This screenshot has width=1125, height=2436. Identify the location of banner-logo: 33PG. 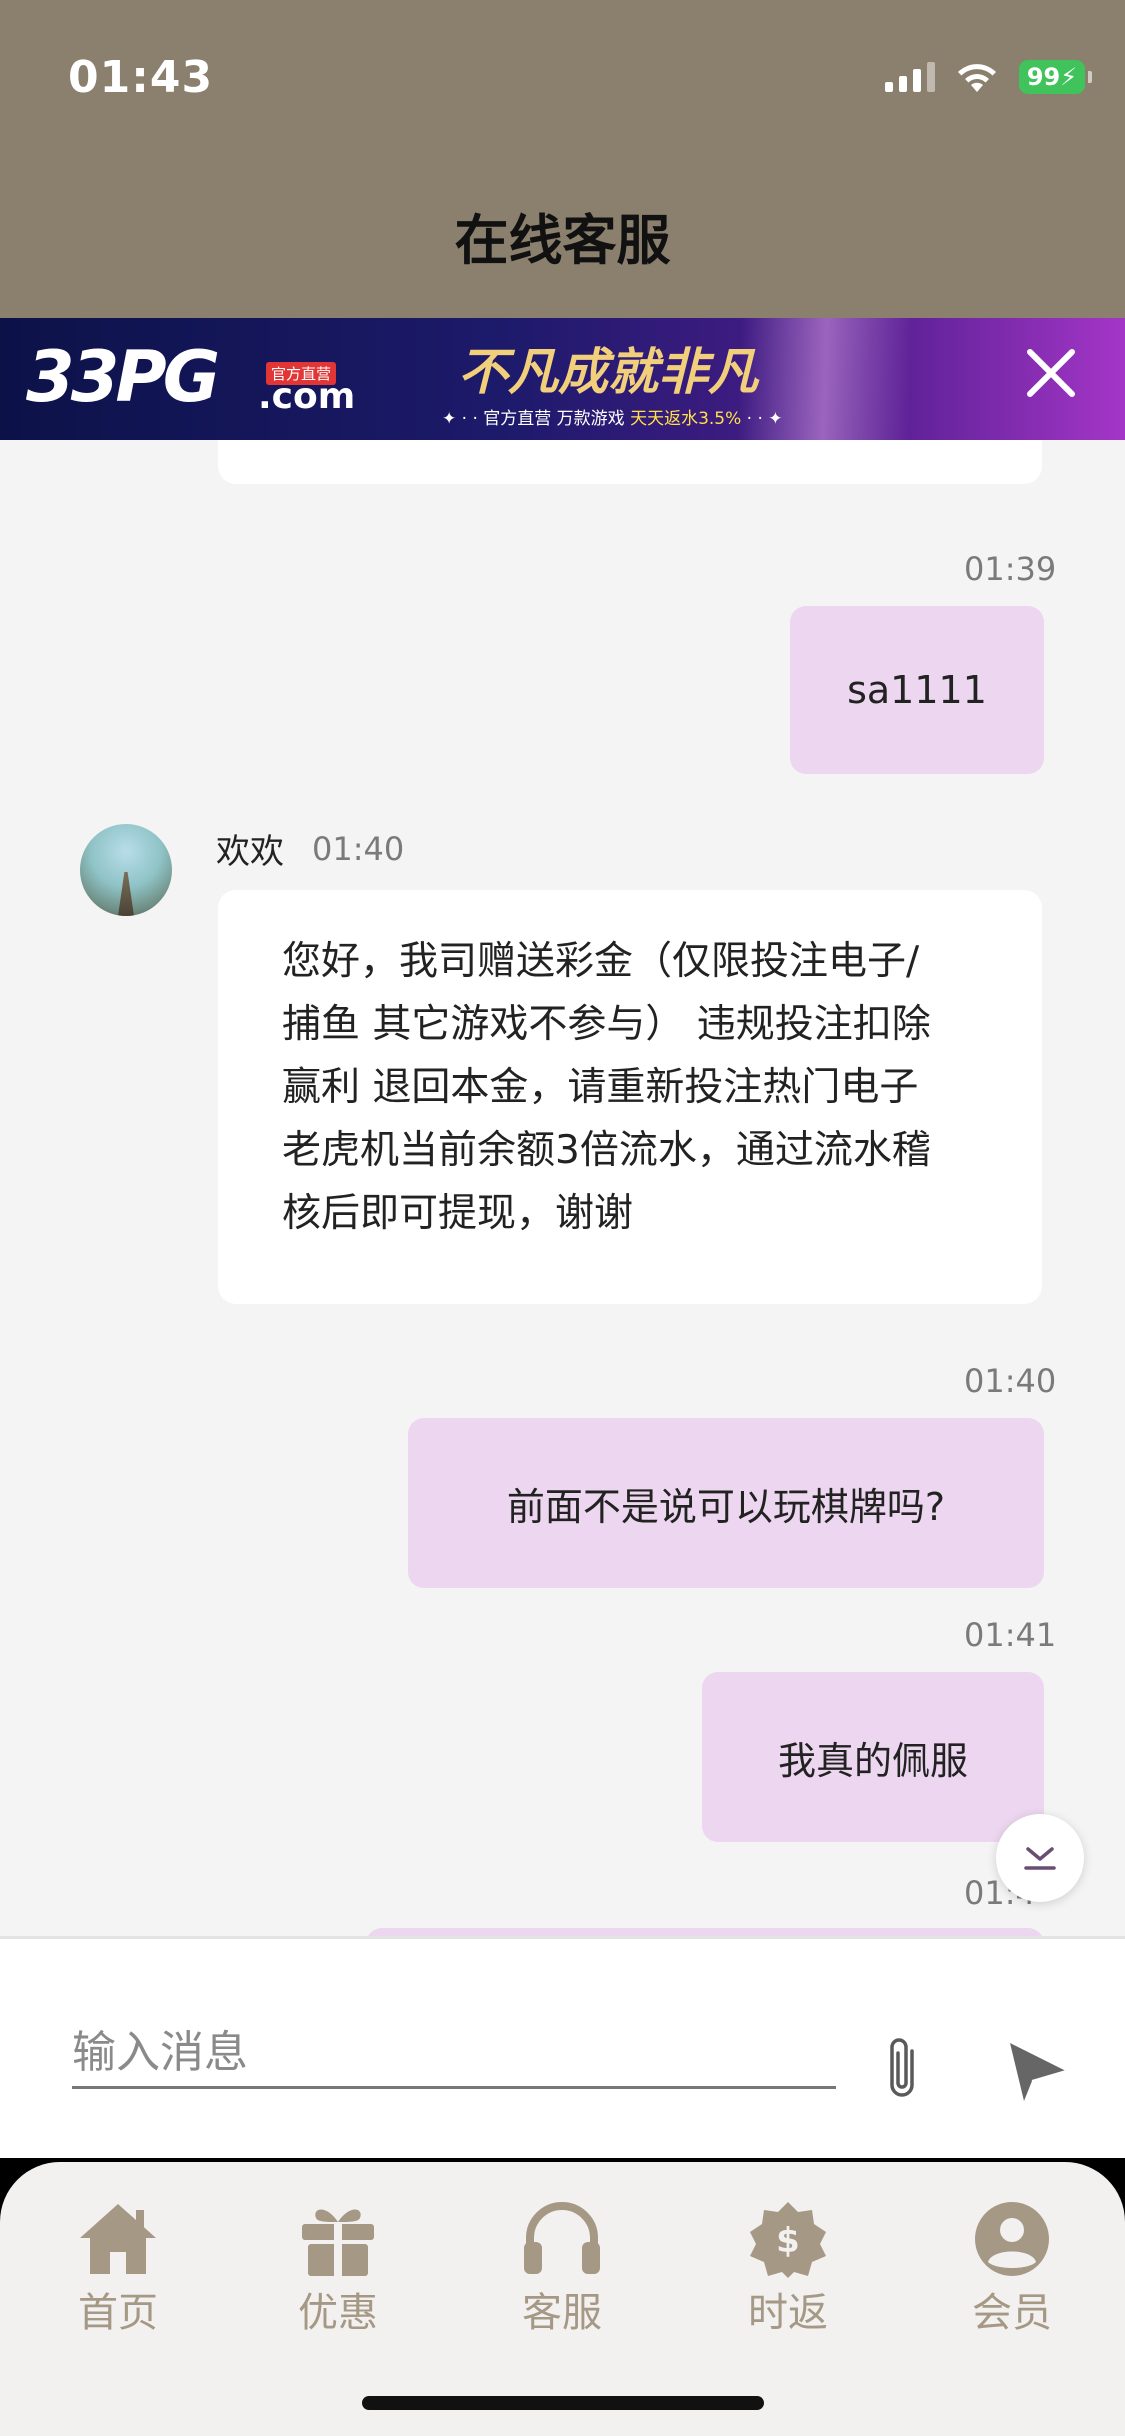
(123, 377).